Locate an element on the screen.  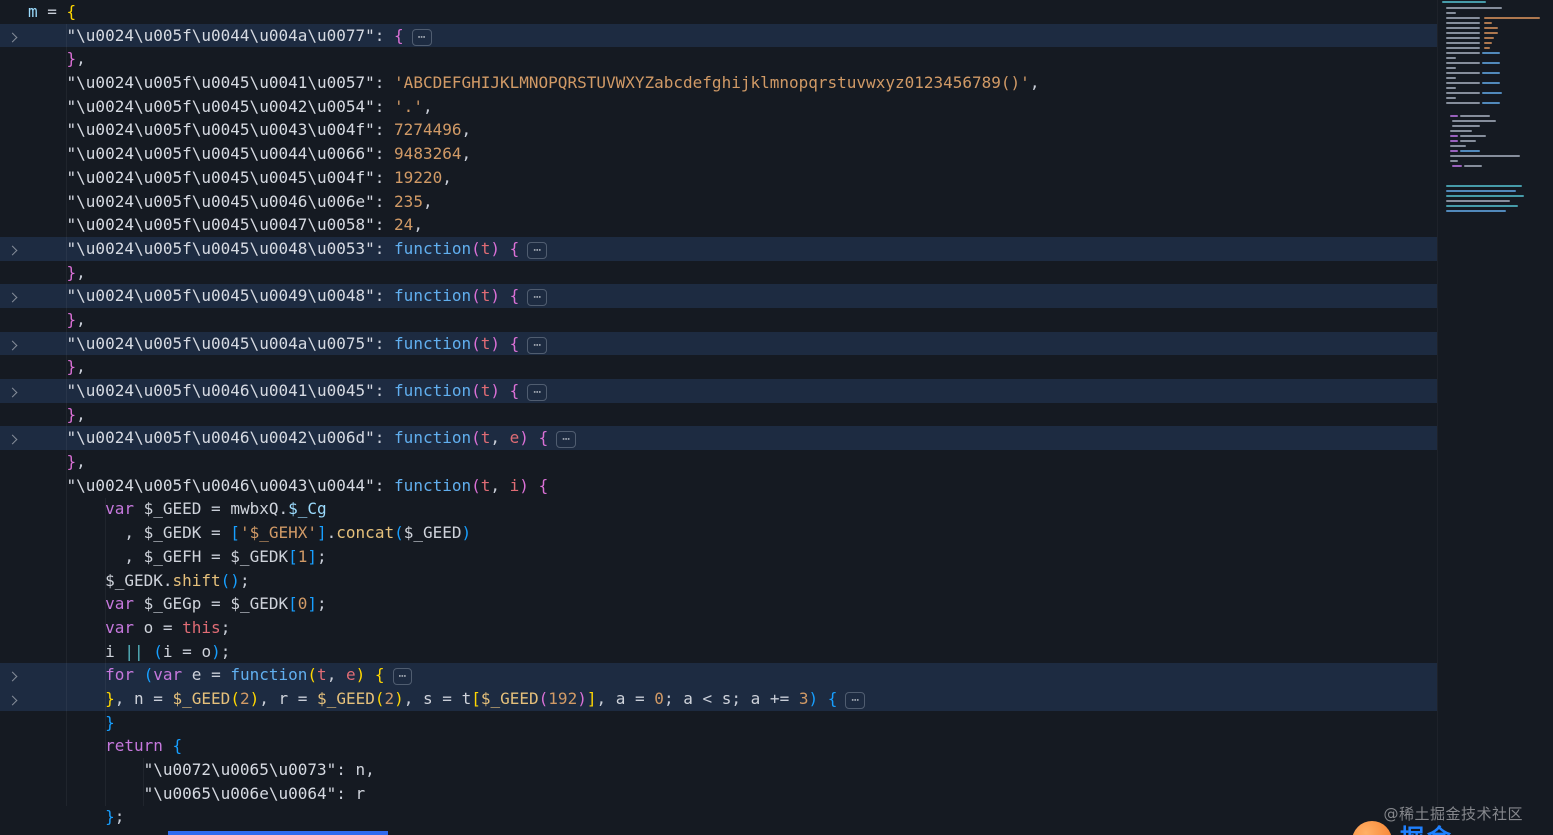
code-token: ) is located at coordinates (495, 343).